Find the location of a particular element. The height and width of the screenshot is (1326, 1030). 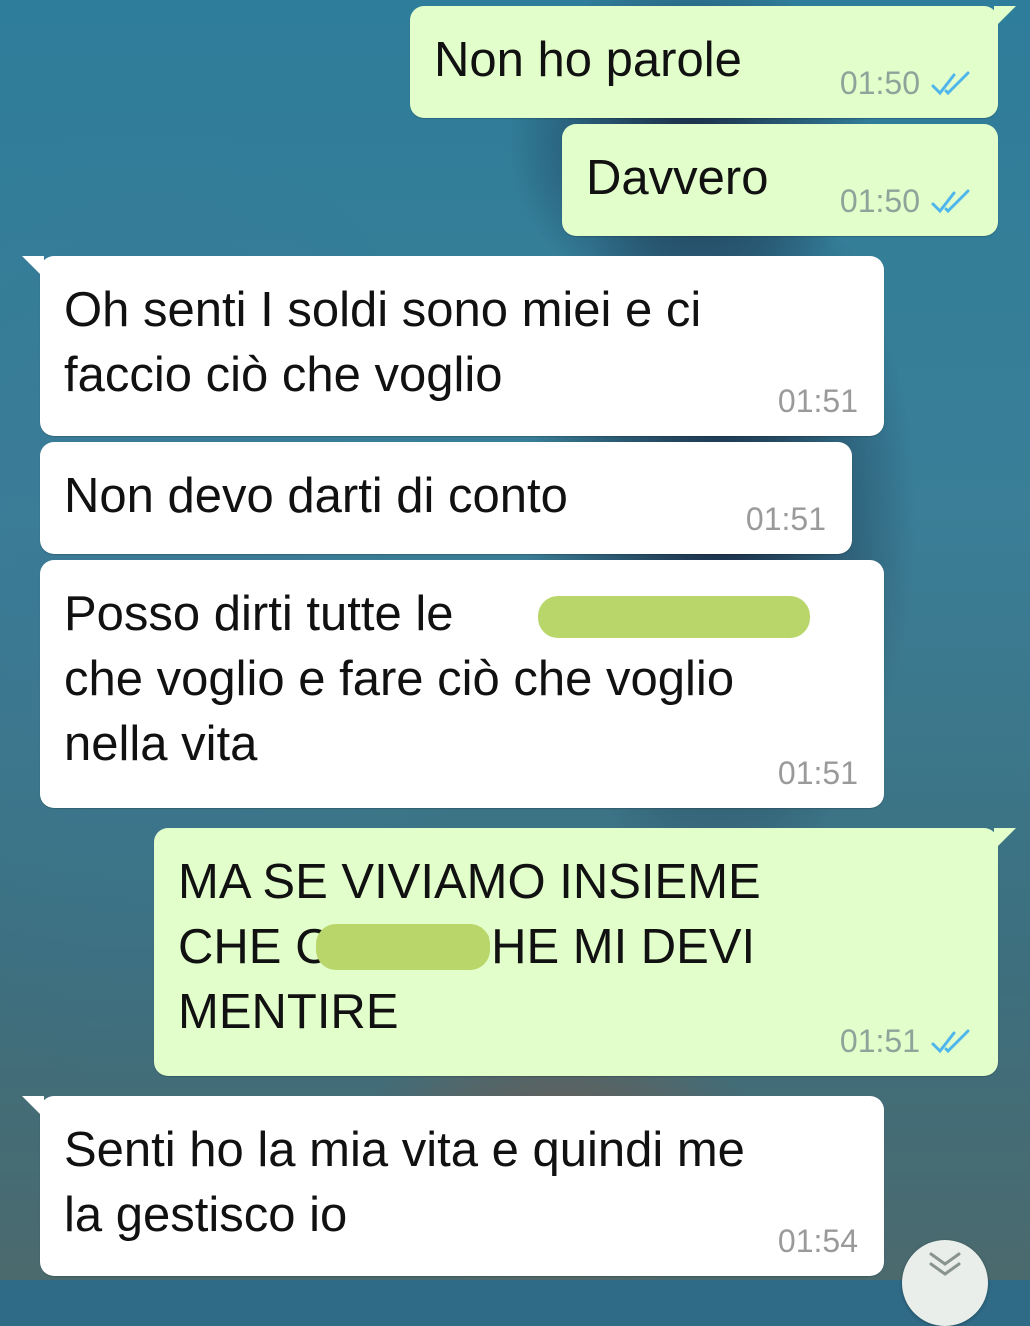

message-bubble-incoming: Non devo darti di conto 01:51 is located at coordinates (446, 498).